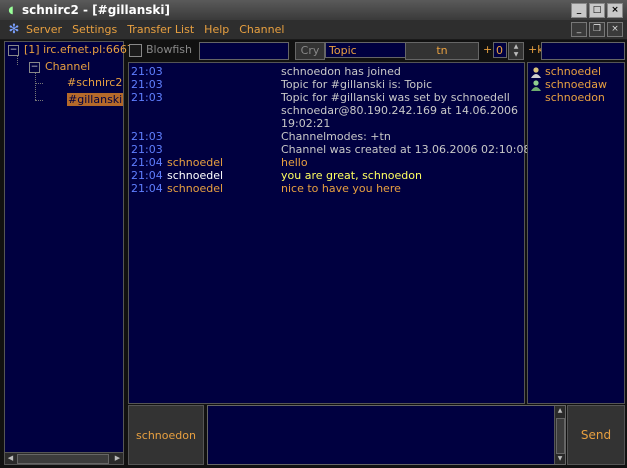 This screenshot has width=627, height=468. Describe the element at coordinates (615, 10) in the screenshot. I see `close-button: ×` at that location.